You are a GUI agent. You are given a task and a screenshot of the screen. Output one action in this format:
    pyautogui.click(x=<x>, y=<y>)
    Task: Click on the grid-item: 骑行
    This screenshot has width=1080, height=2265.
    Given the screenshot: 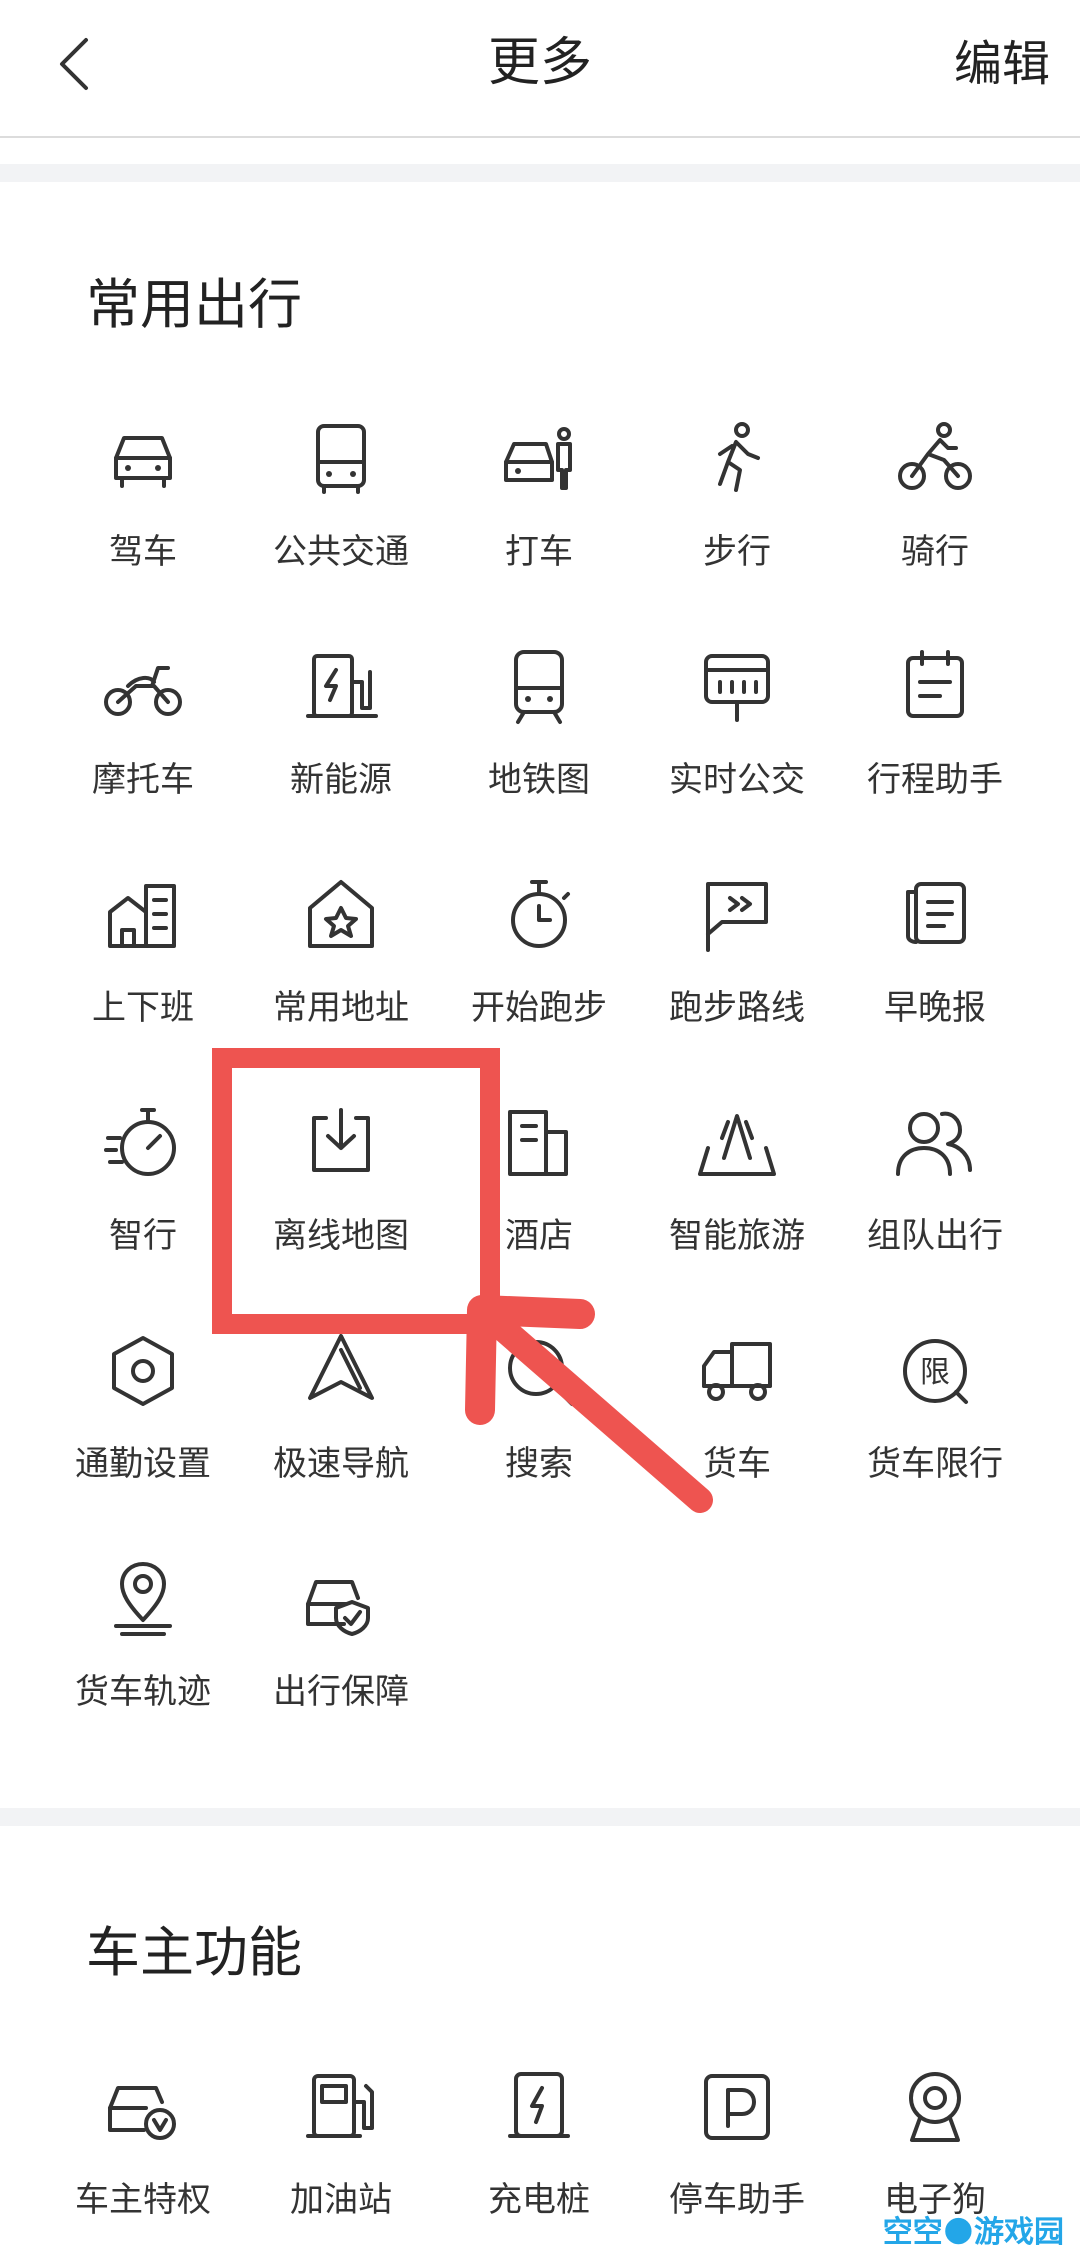 What is the action you would take?
    pyautogui.click(x=935, y=514)
    